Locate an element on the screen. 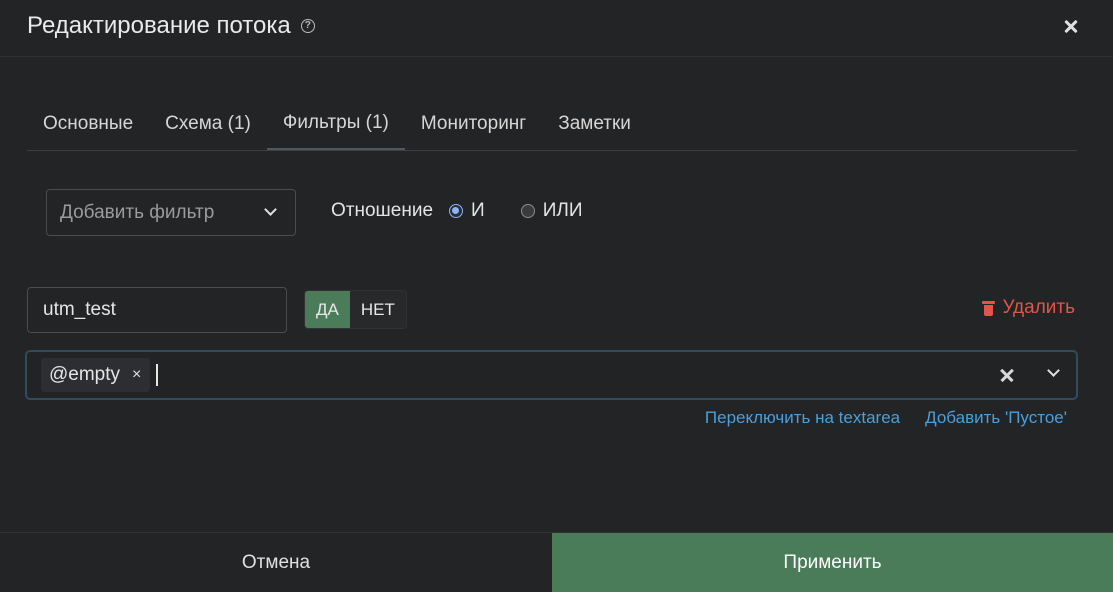  value-tag: @empty × is located at coordinates (96, 375).